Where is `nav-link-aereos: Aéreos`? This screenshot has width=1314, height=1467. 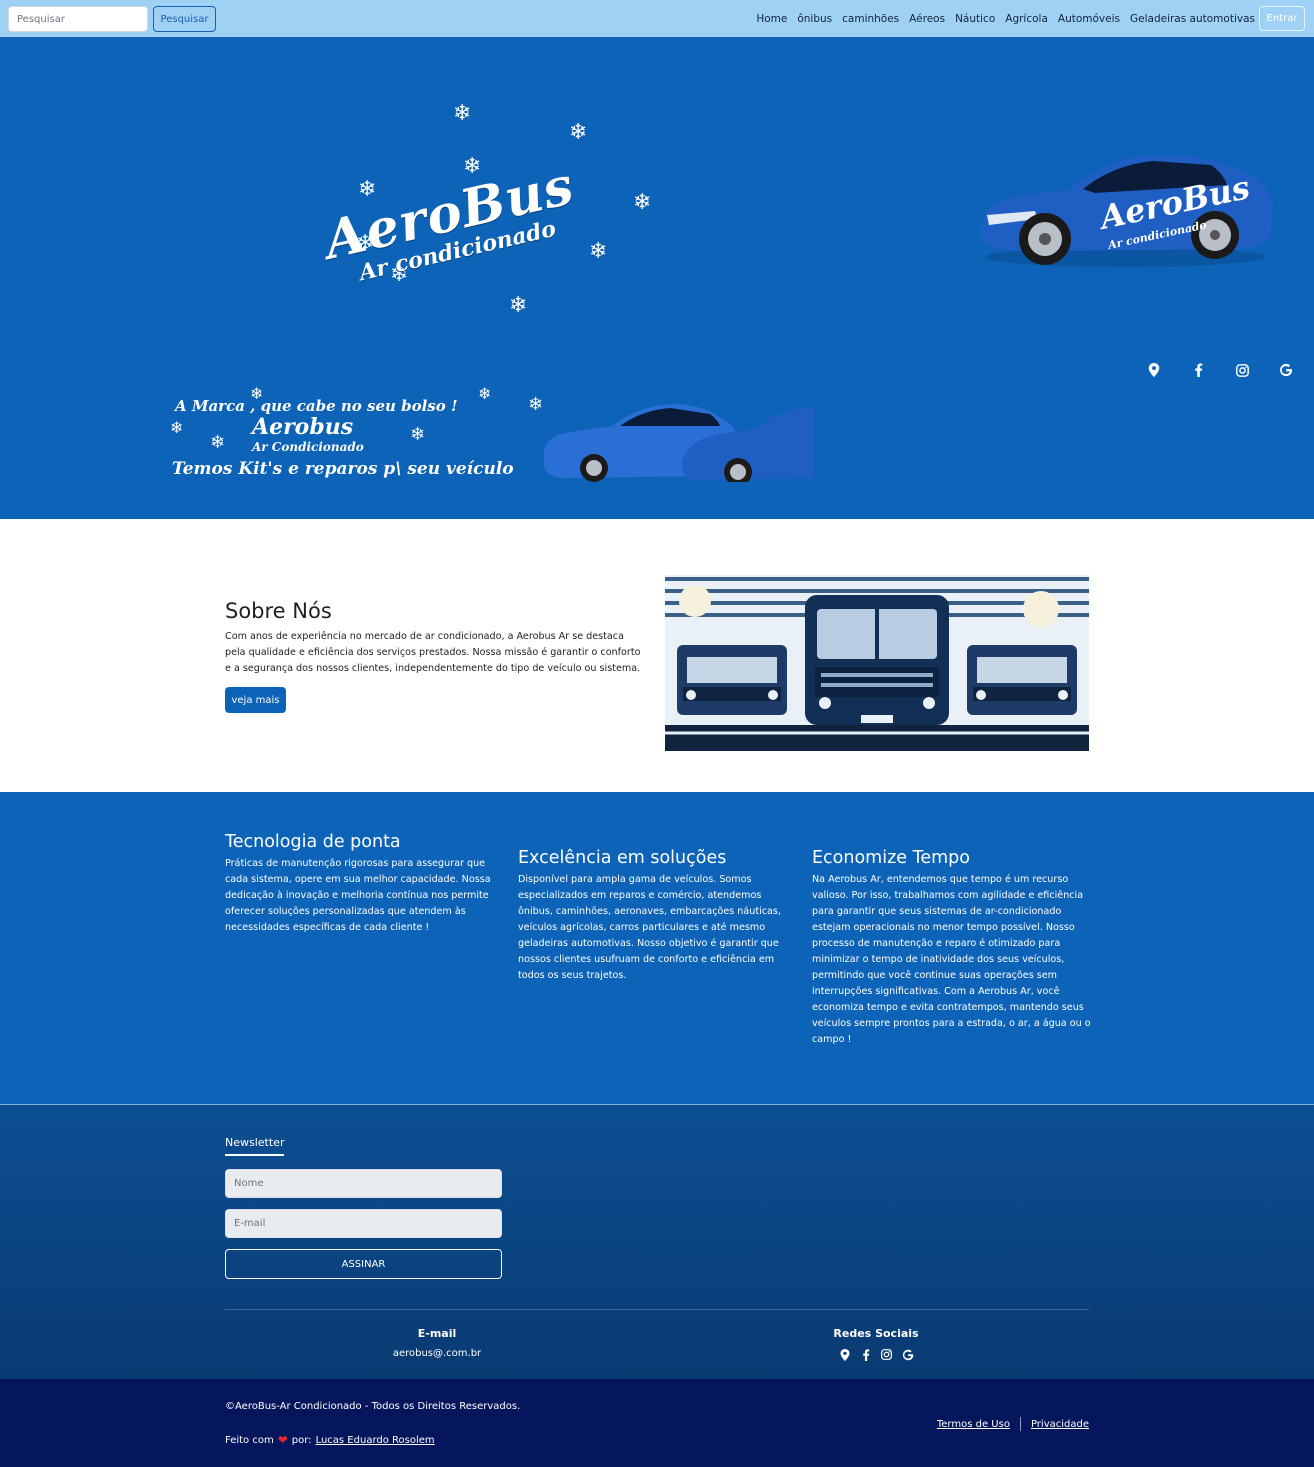 nav-link-aereos: Aéreos is located at coordinates (927, 19).